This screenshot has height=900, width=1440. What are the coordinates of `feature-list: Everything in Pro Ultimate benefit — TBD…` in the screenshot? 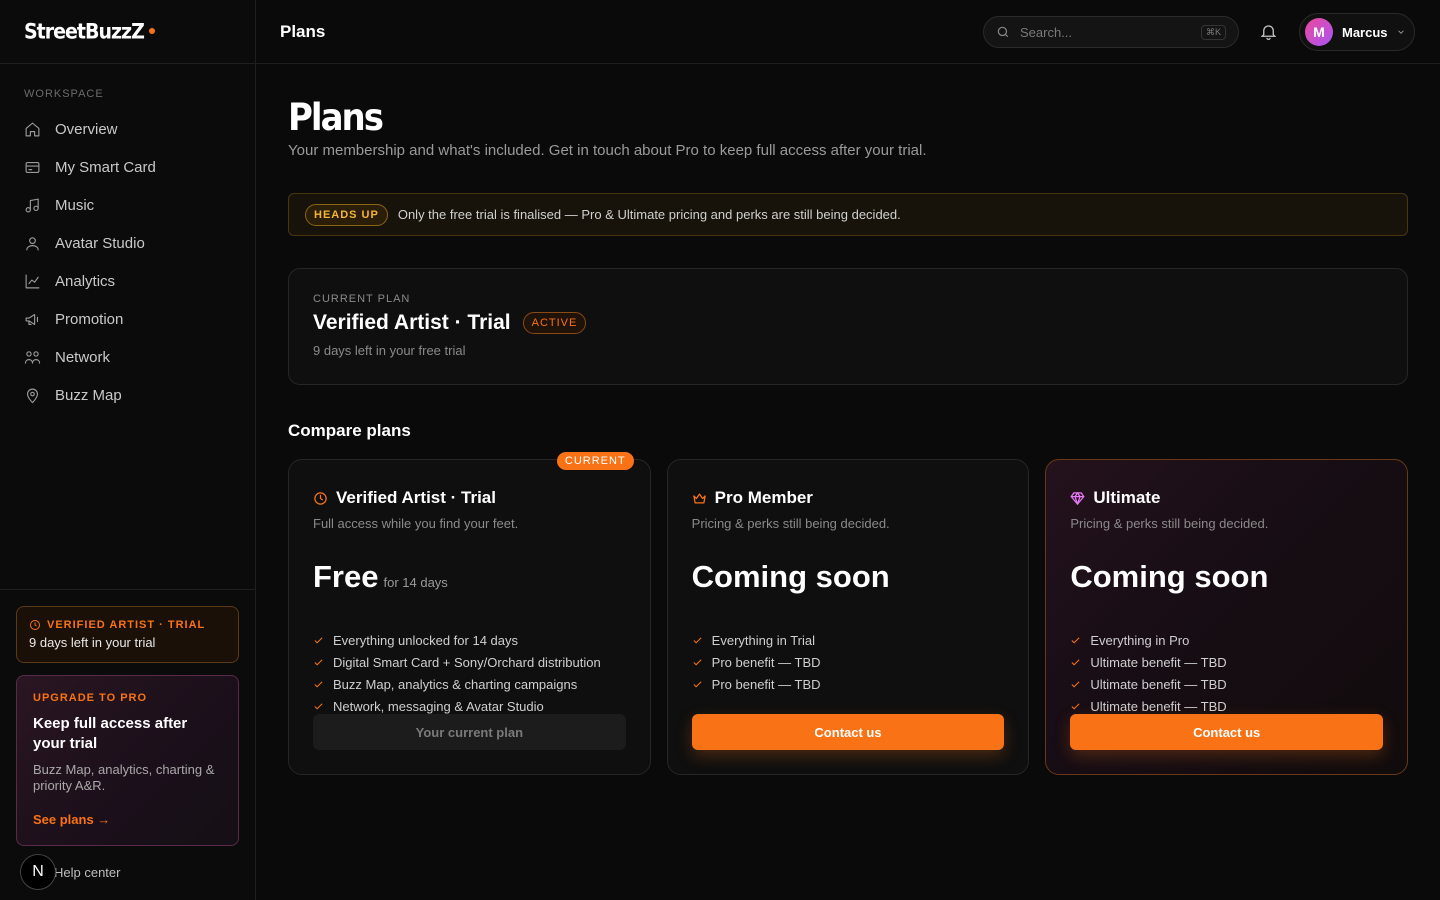 It's located at (1226, 672).